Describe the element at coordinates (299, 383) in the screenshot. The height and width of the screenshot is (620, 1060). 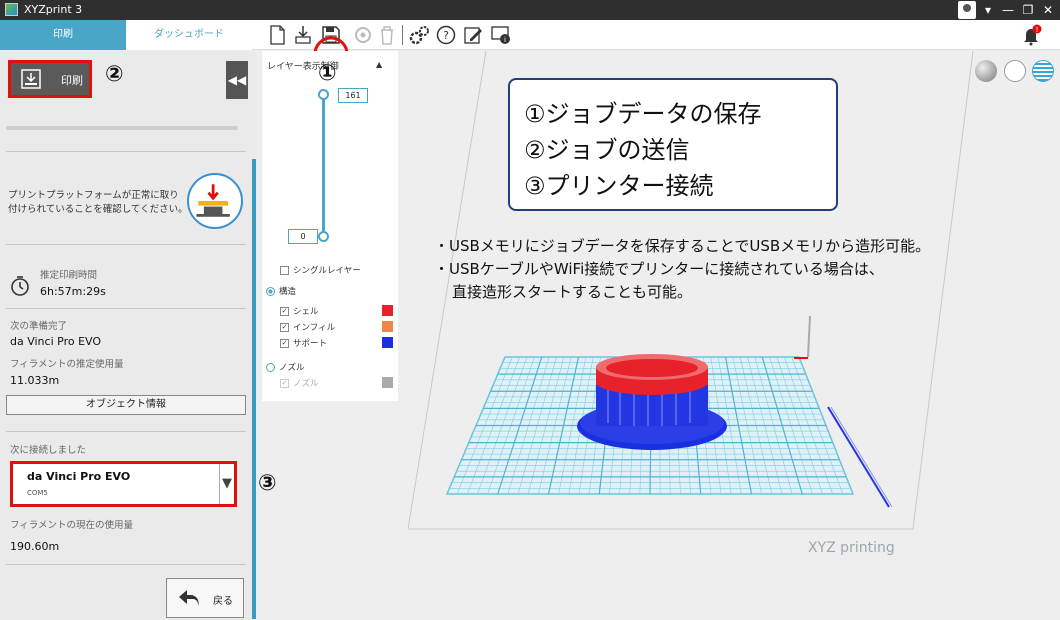
I see `nozzle-sub-option: ✓ ノズル` at that location.